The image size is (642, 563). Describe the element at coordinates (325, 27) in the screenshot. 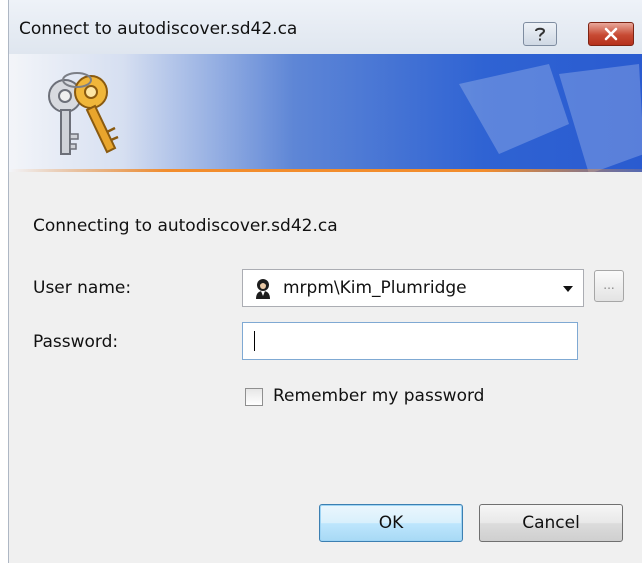

I see `title-bar: Connect to autodiscover.sd42.ca` at that location.